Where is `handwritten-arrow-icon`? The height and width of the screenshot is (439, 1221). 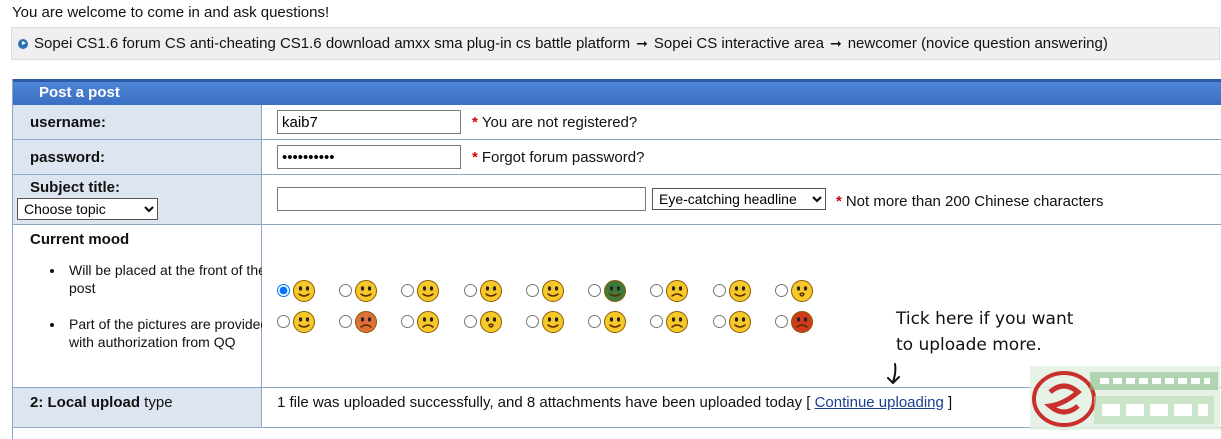
handwritten-arrow-icon is located at coordinates (893, 374).